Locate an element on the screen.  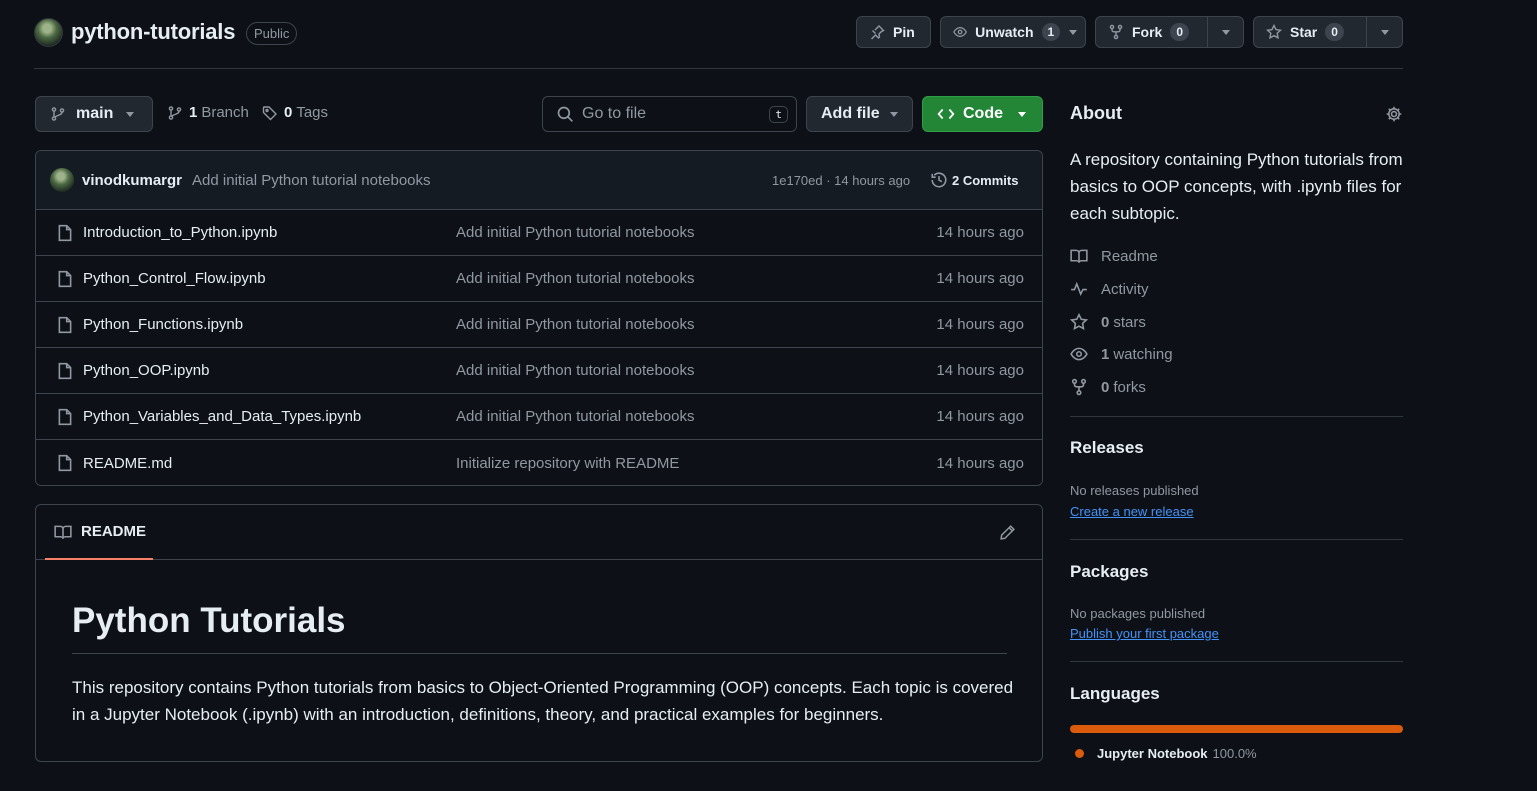
star-button: Star 0 is located at coordinates (1328, 32).